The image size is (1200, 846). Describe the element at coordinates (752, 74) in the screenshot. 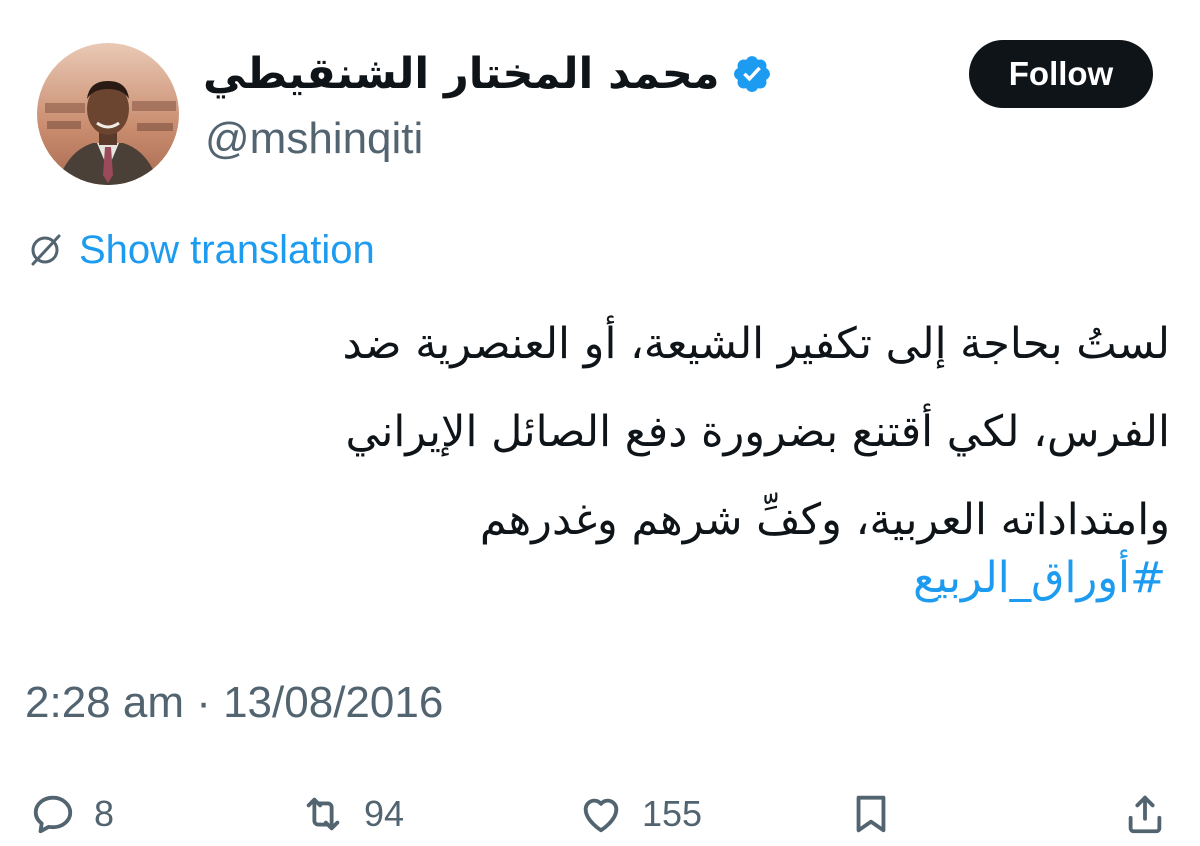

I see `verified-badge-icon` at that location.